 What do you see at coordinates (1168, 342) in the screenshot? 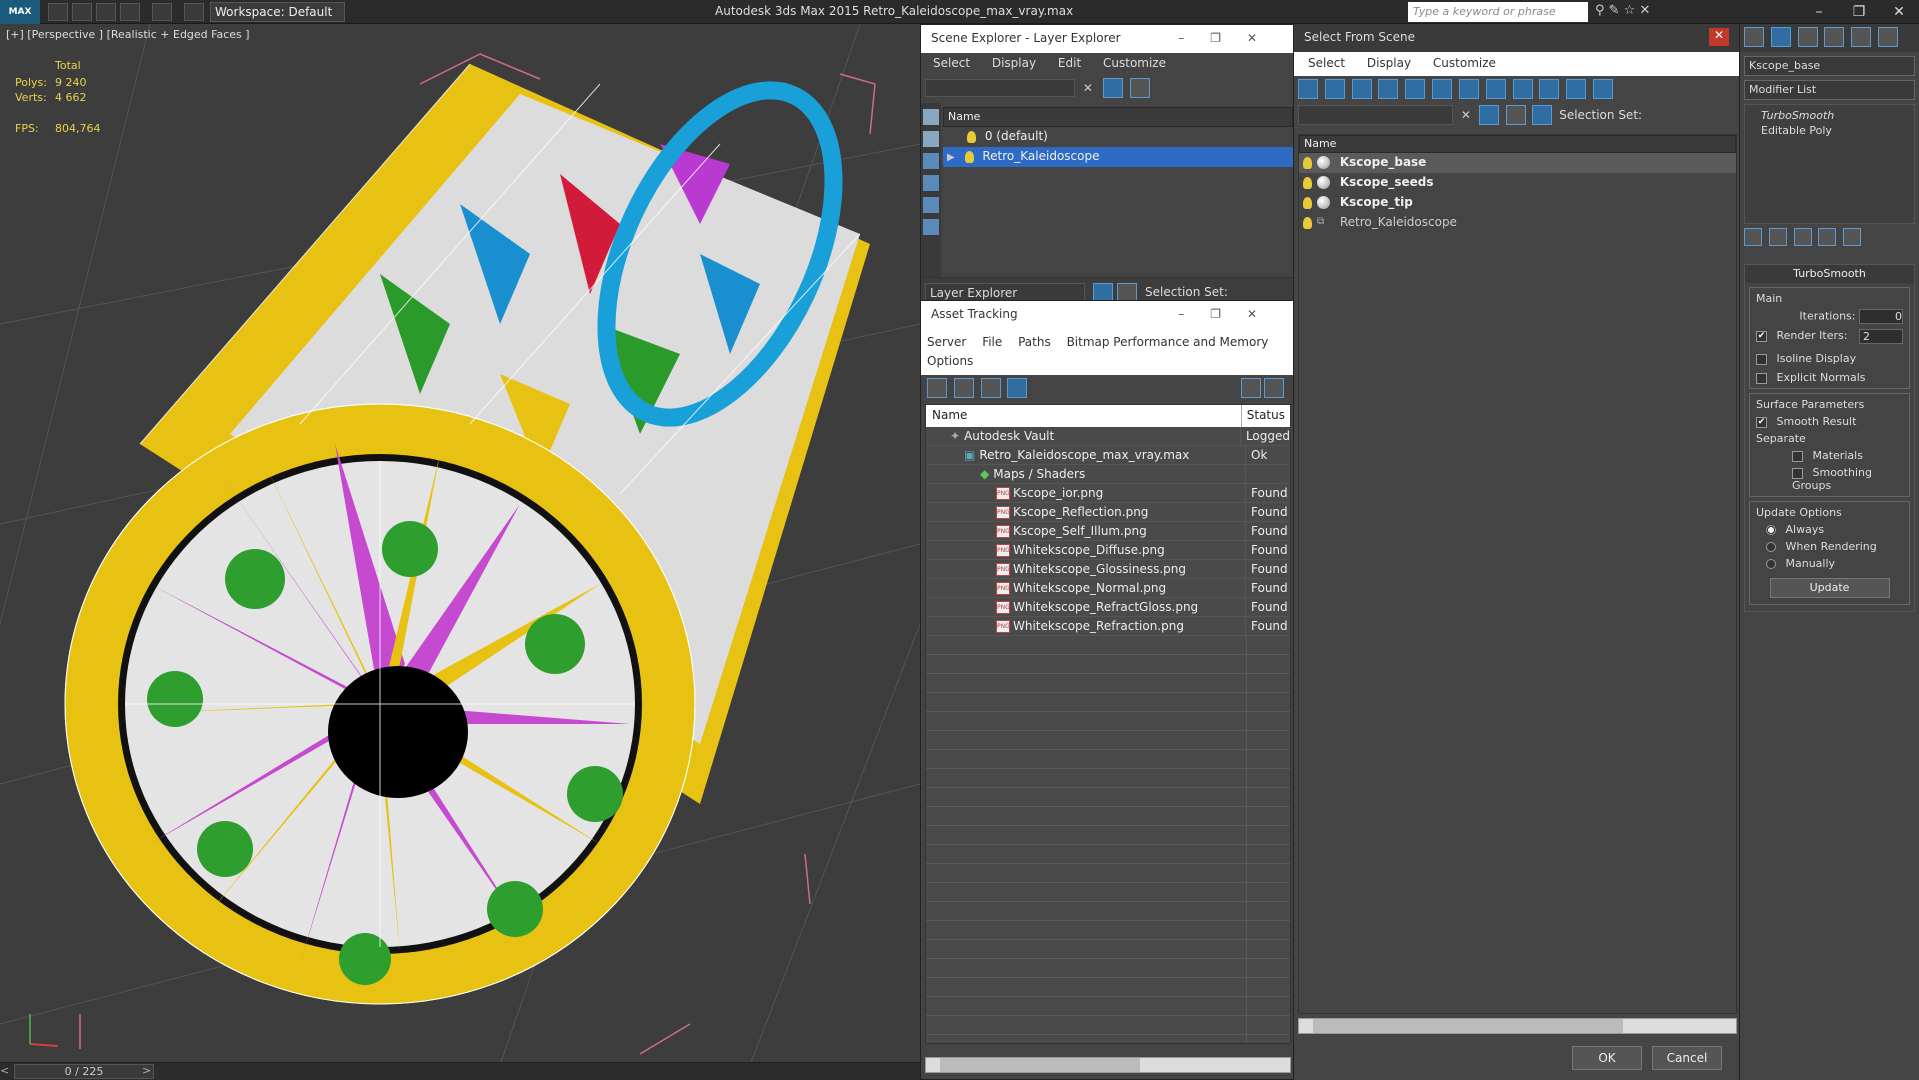
I see `menu-bitmap-performance: Bitmap Performance and Memory` at bounding box center [1168, 342].